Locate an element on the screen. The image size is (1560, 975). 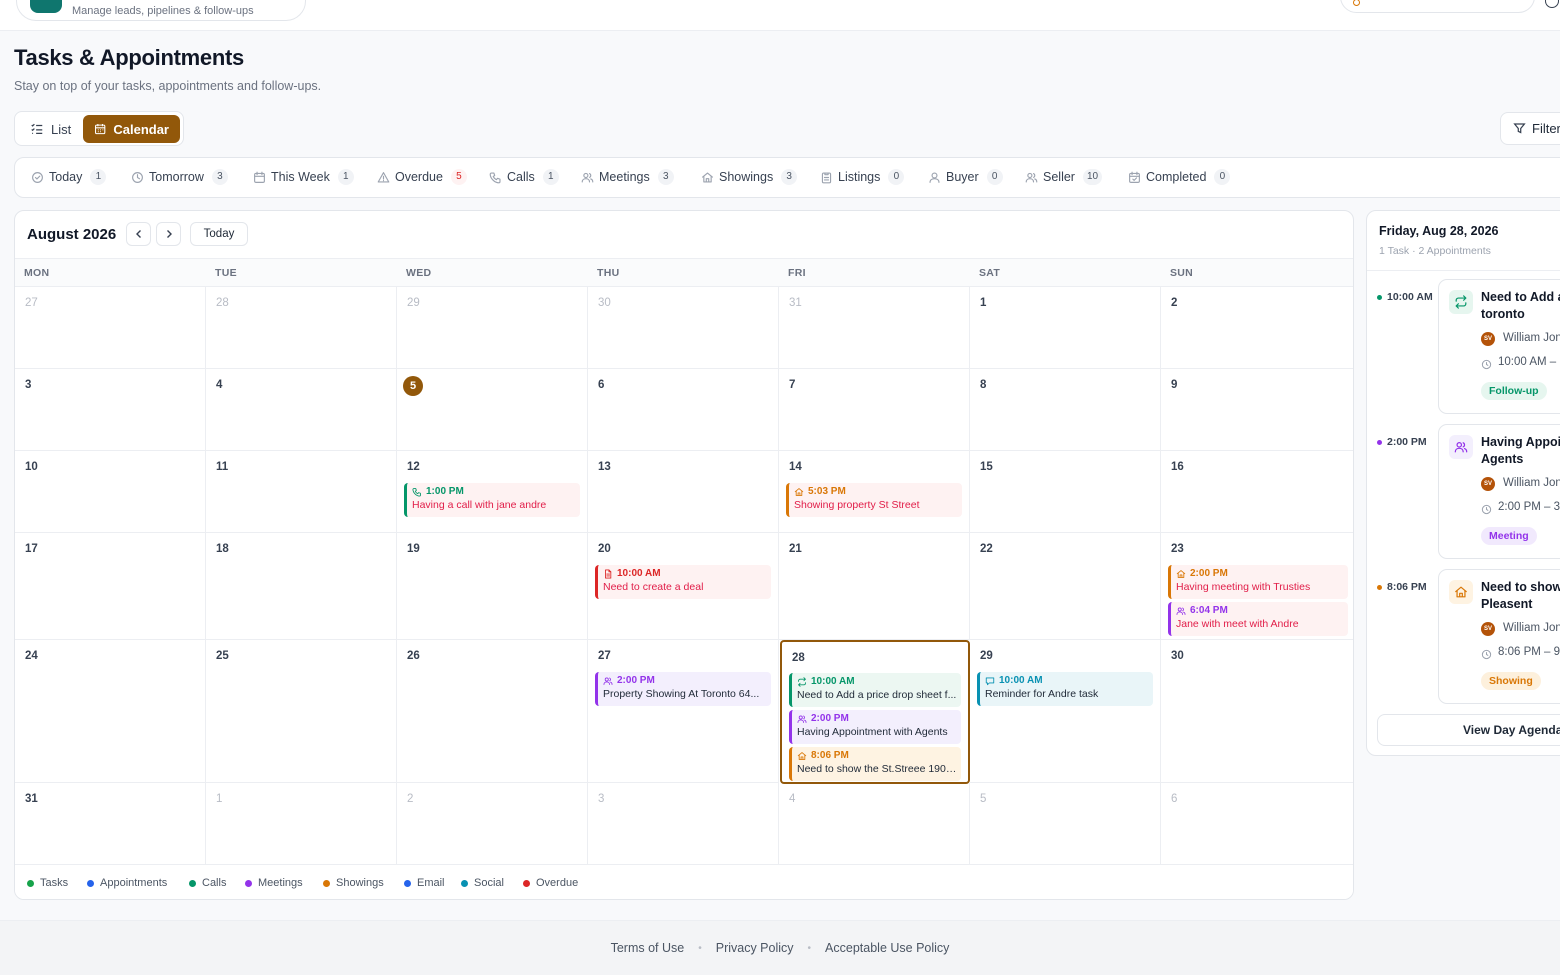
calendar-event: 10:00 AM Reminder for Andre task is located at coordinates (1065, 689).